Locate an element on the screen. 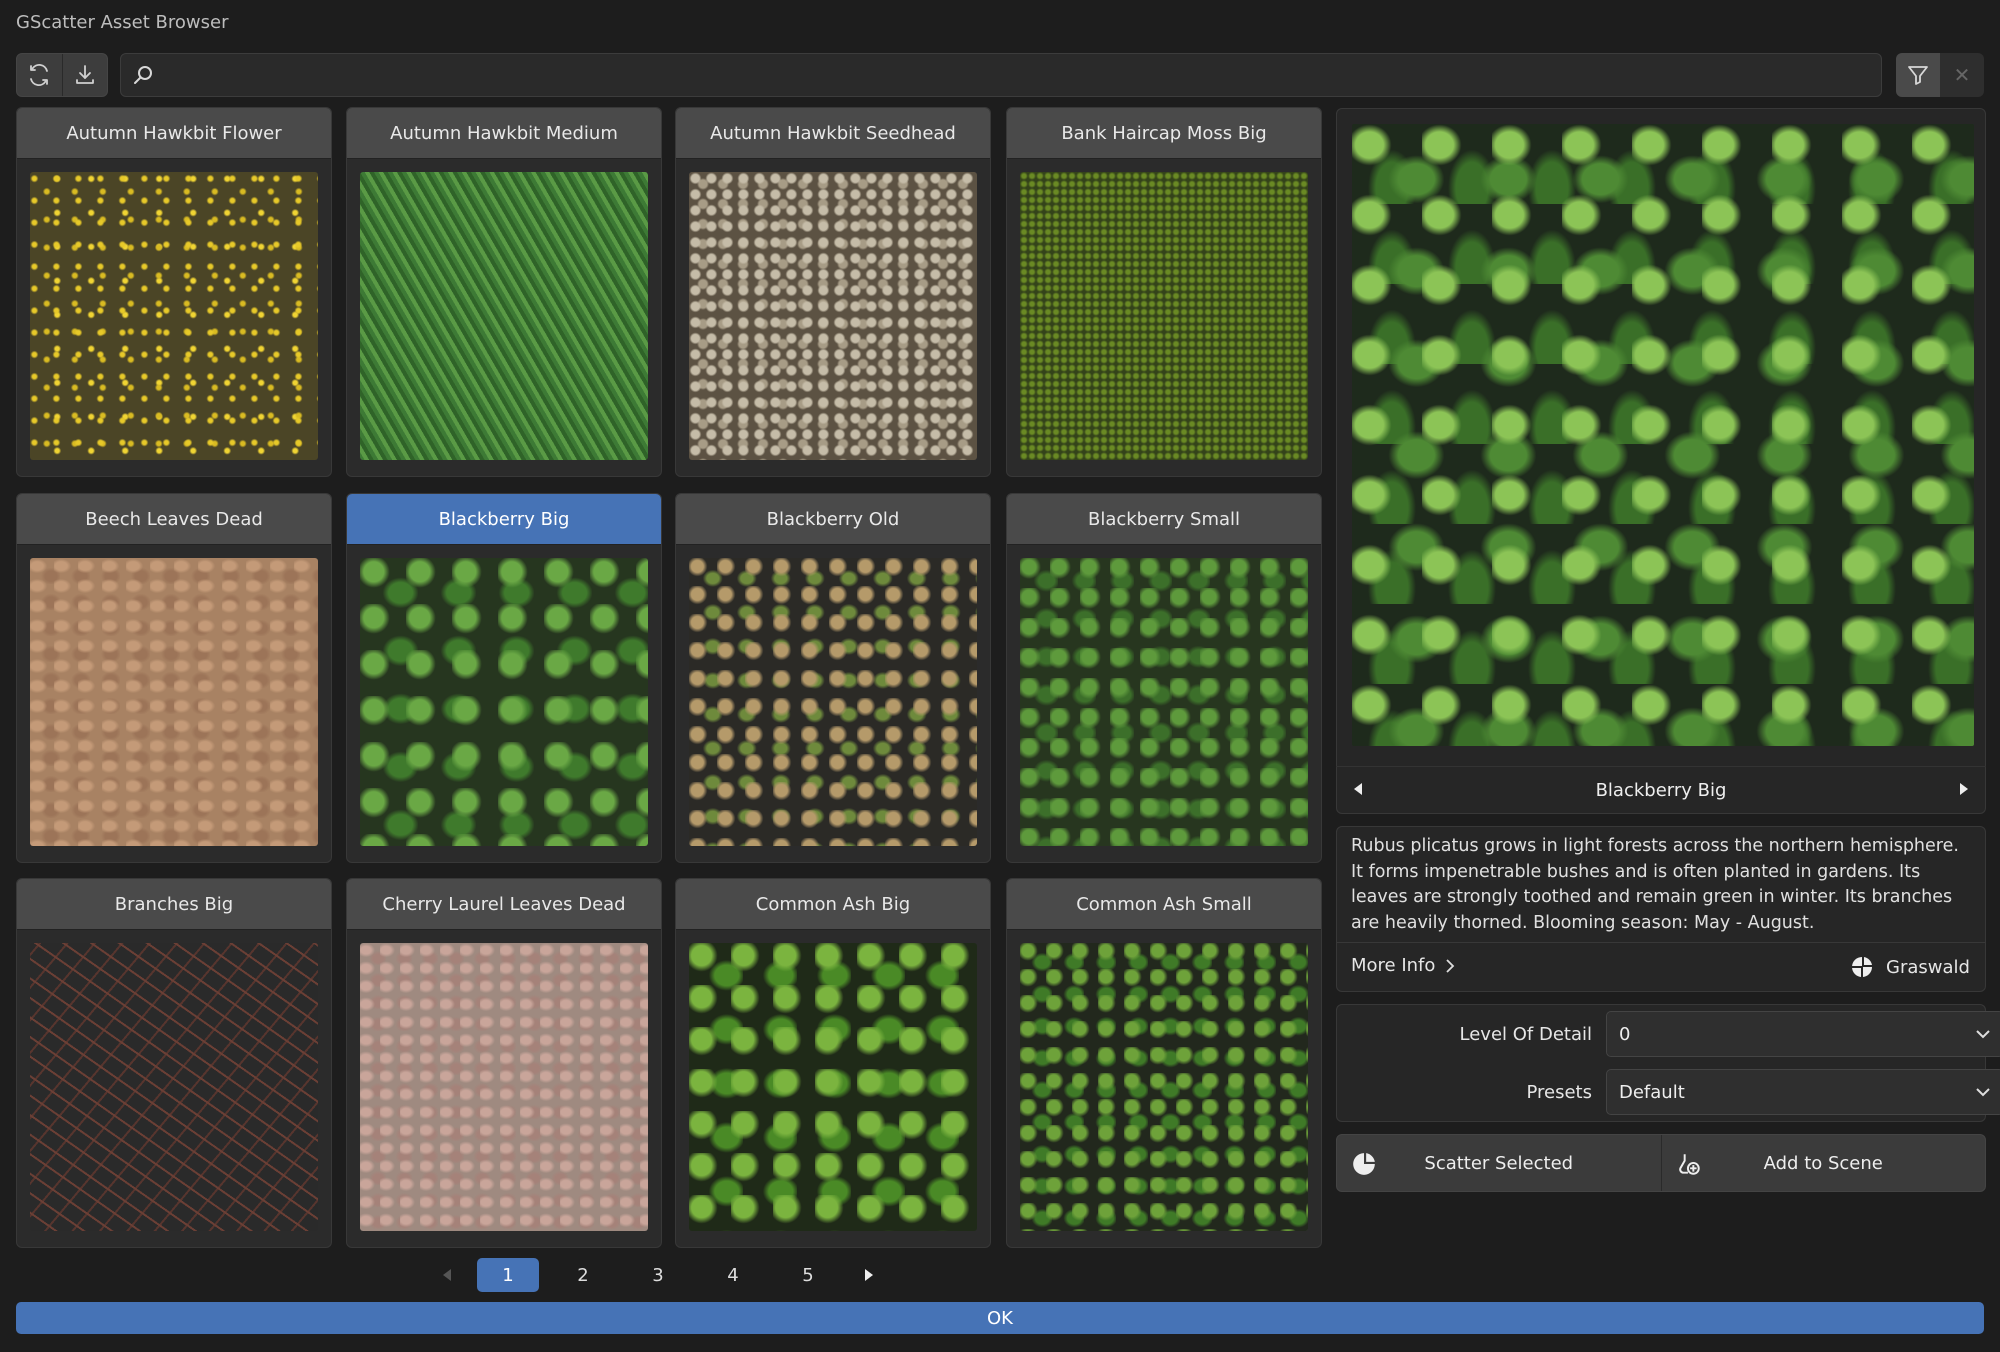  preview-title: Blackberry Big is located at coordinates (1661, 790).